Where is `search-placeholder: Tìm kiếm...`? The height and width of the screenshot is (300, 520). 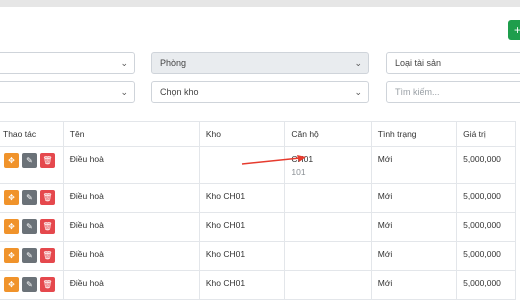 search-placeholder: Tìm kiếm... is located at coordinates (417, 92).